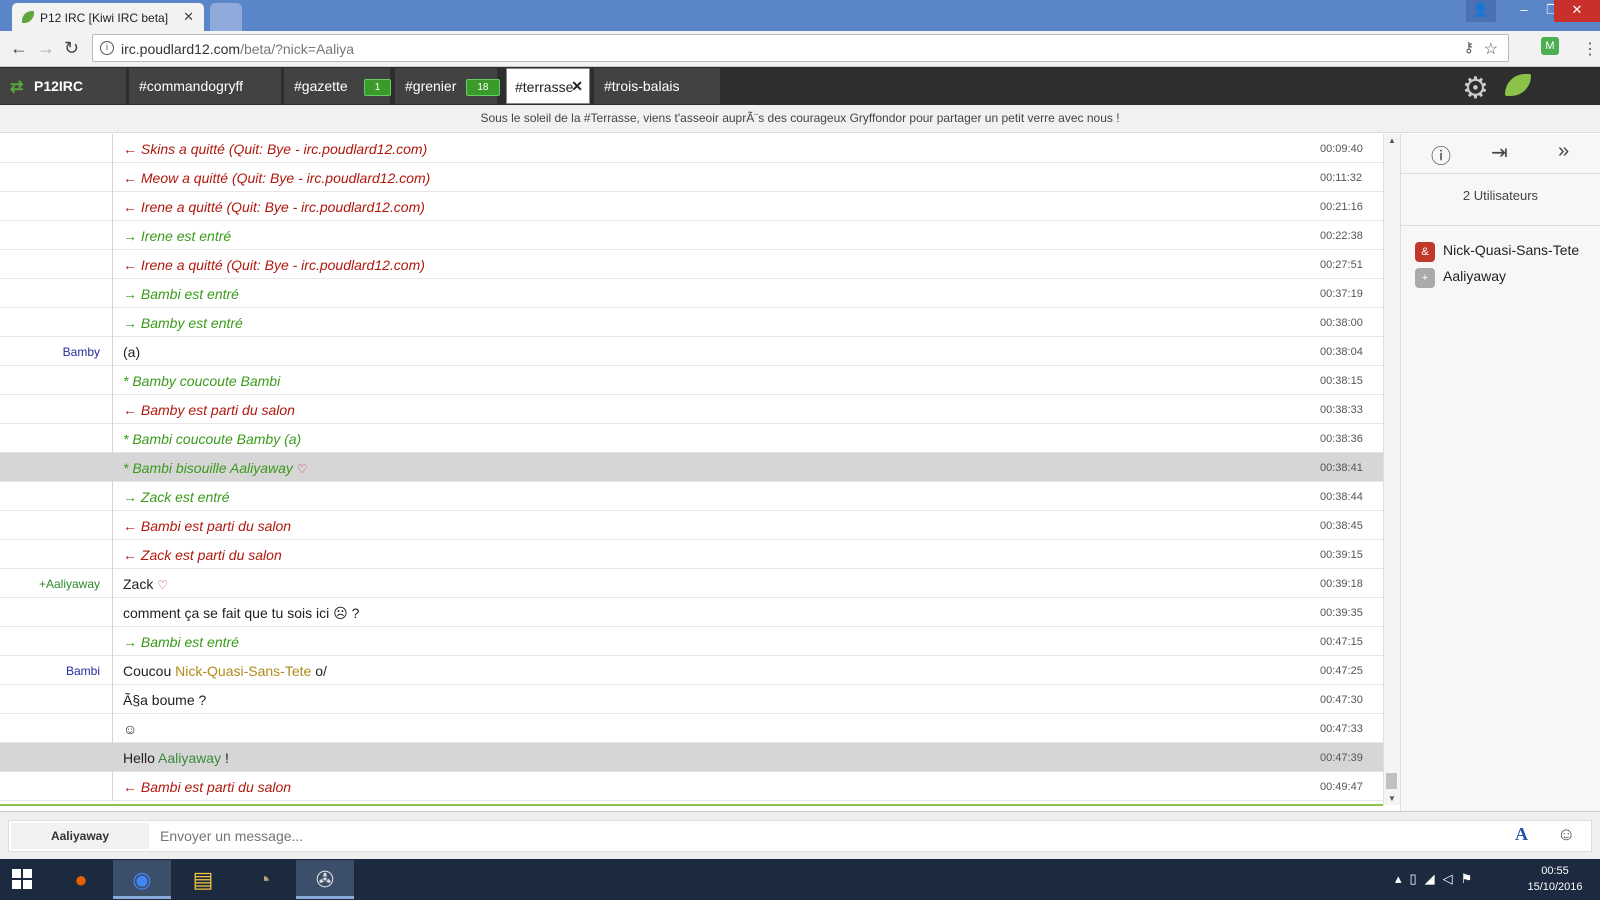 The image size is (1600, 900). Describe the element at coordinates (691, 786) in the screenshot. I see `message-row: ← Bambi est parti du salon 00:49:47` at that location.